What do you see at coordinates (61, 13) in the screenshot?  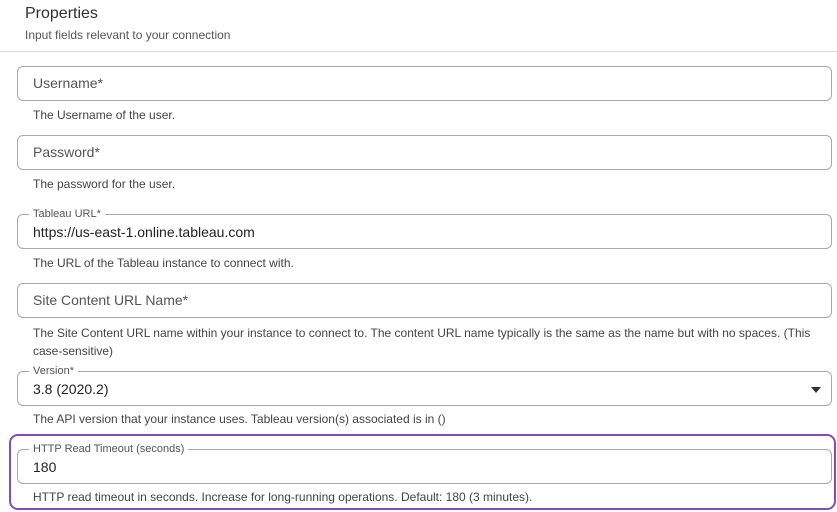 I see `page-title: Properties` at bounding box center [61, 13].